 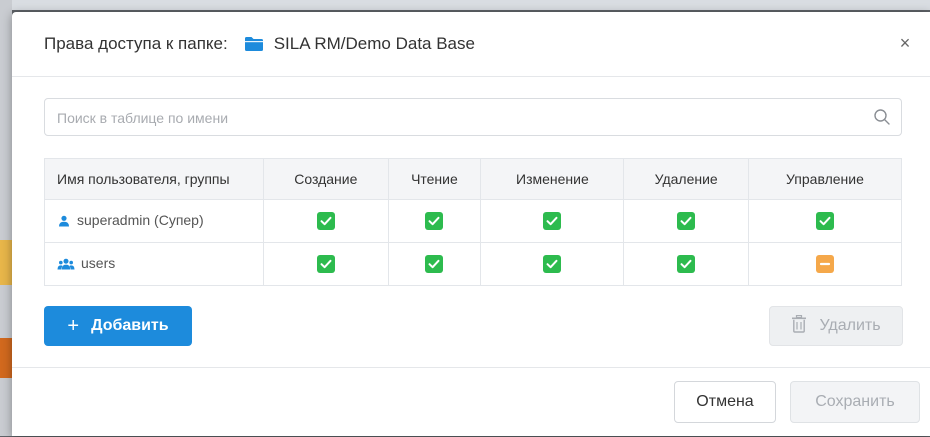 What do you see at coordinates (130, 326) in the screenshot?
I see `add-button-label: Добавить` at bounding box center [130, 326].